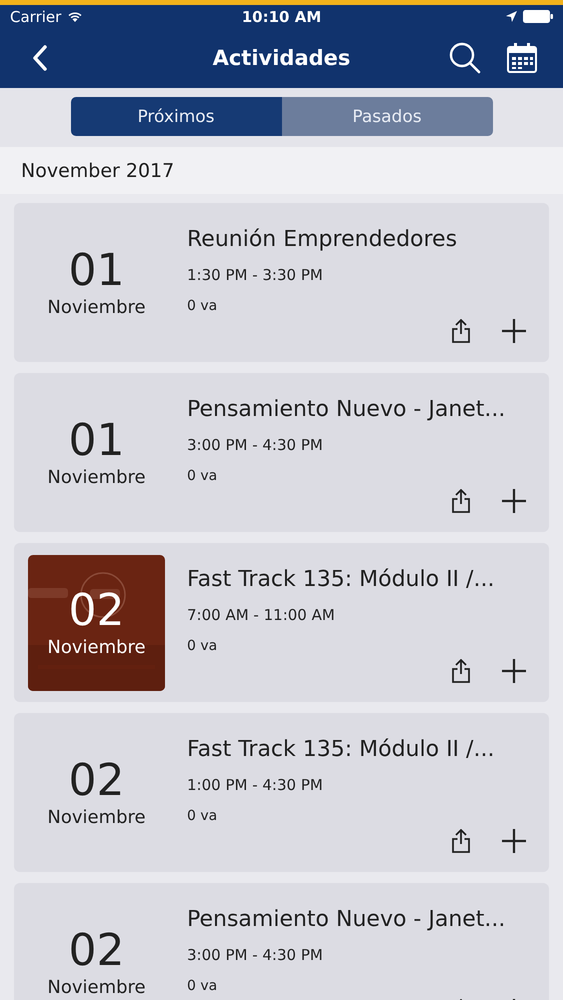 The image size is (563, 1000). What do you see at coordinates (97, 171) in the screenshot?
I see `month-heading: November 2017` at bounding box center [97, 171].